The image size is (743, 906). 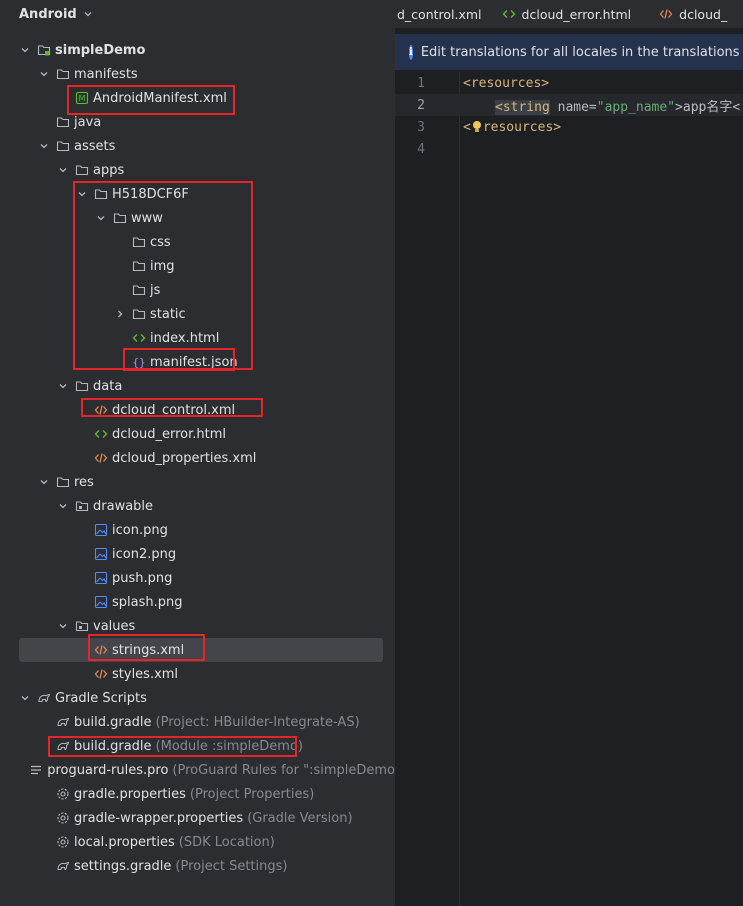 What do you see at coordinates (114, 626) in the screenshot?
I see `tree-item-label: values` at bounding box center [114, 626].